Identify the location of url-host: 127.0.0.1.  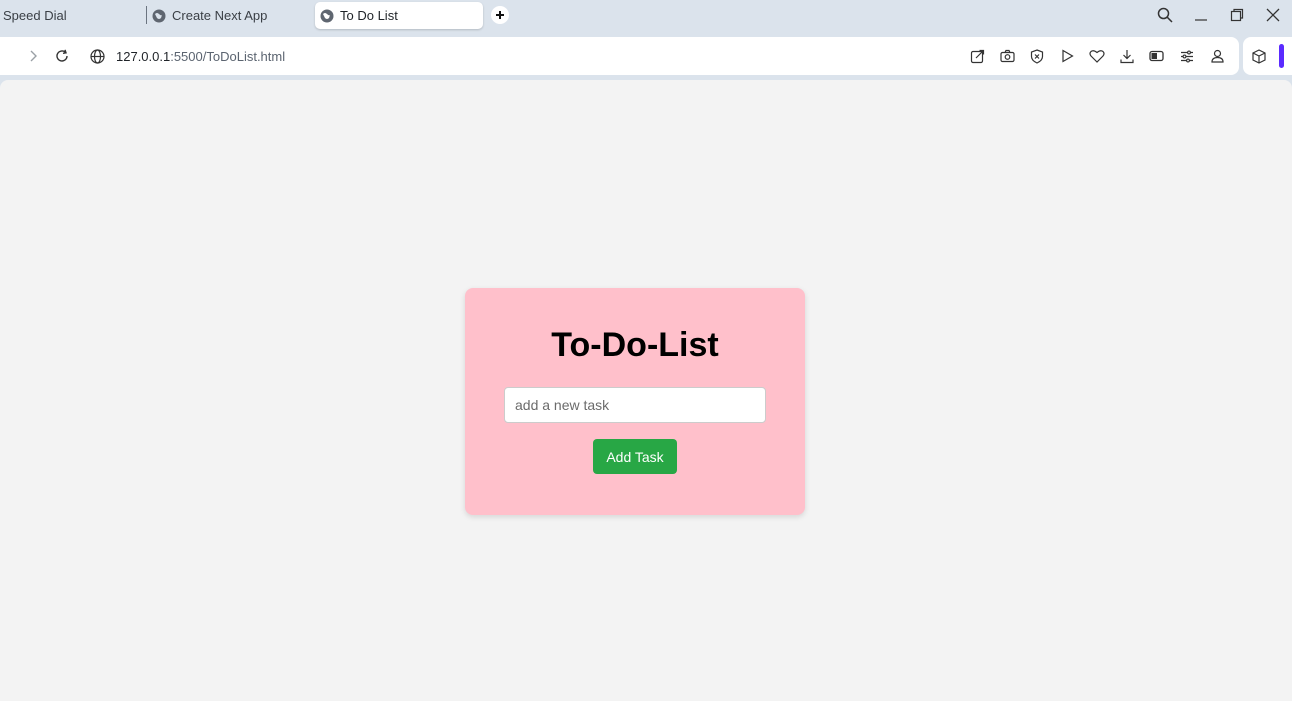
(143, 56).